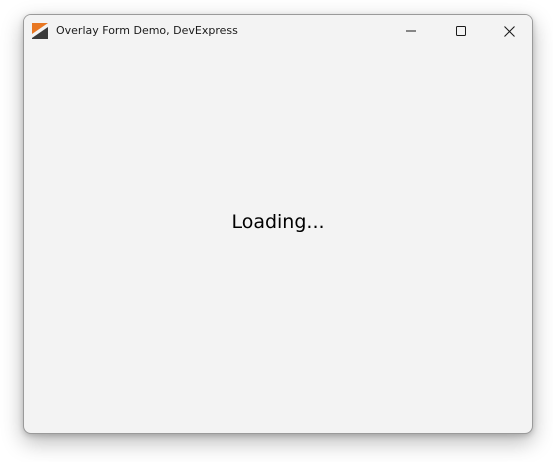  I want to click on maximize-icon, so click(461, 31).